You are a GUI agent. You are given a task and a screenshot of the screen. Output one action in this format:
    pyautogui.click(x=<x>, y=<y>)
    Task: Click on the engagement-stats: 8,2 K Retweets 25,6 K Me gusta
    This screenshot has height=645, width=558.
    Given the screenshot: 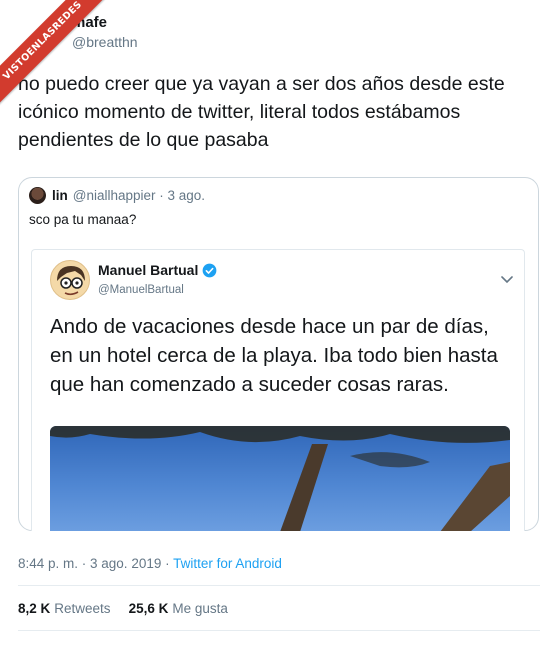 What is the action you would take?
    pyautogui.click(x=132, y=608)
    